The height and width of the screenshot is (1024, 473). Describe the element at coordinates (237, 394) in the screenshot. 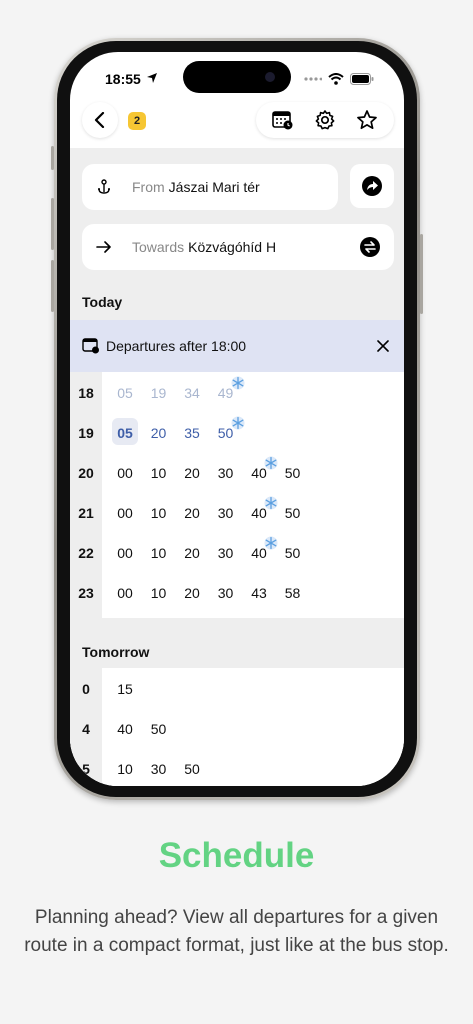

I see `timetable-row: 18 05 19 34 49` at that location.